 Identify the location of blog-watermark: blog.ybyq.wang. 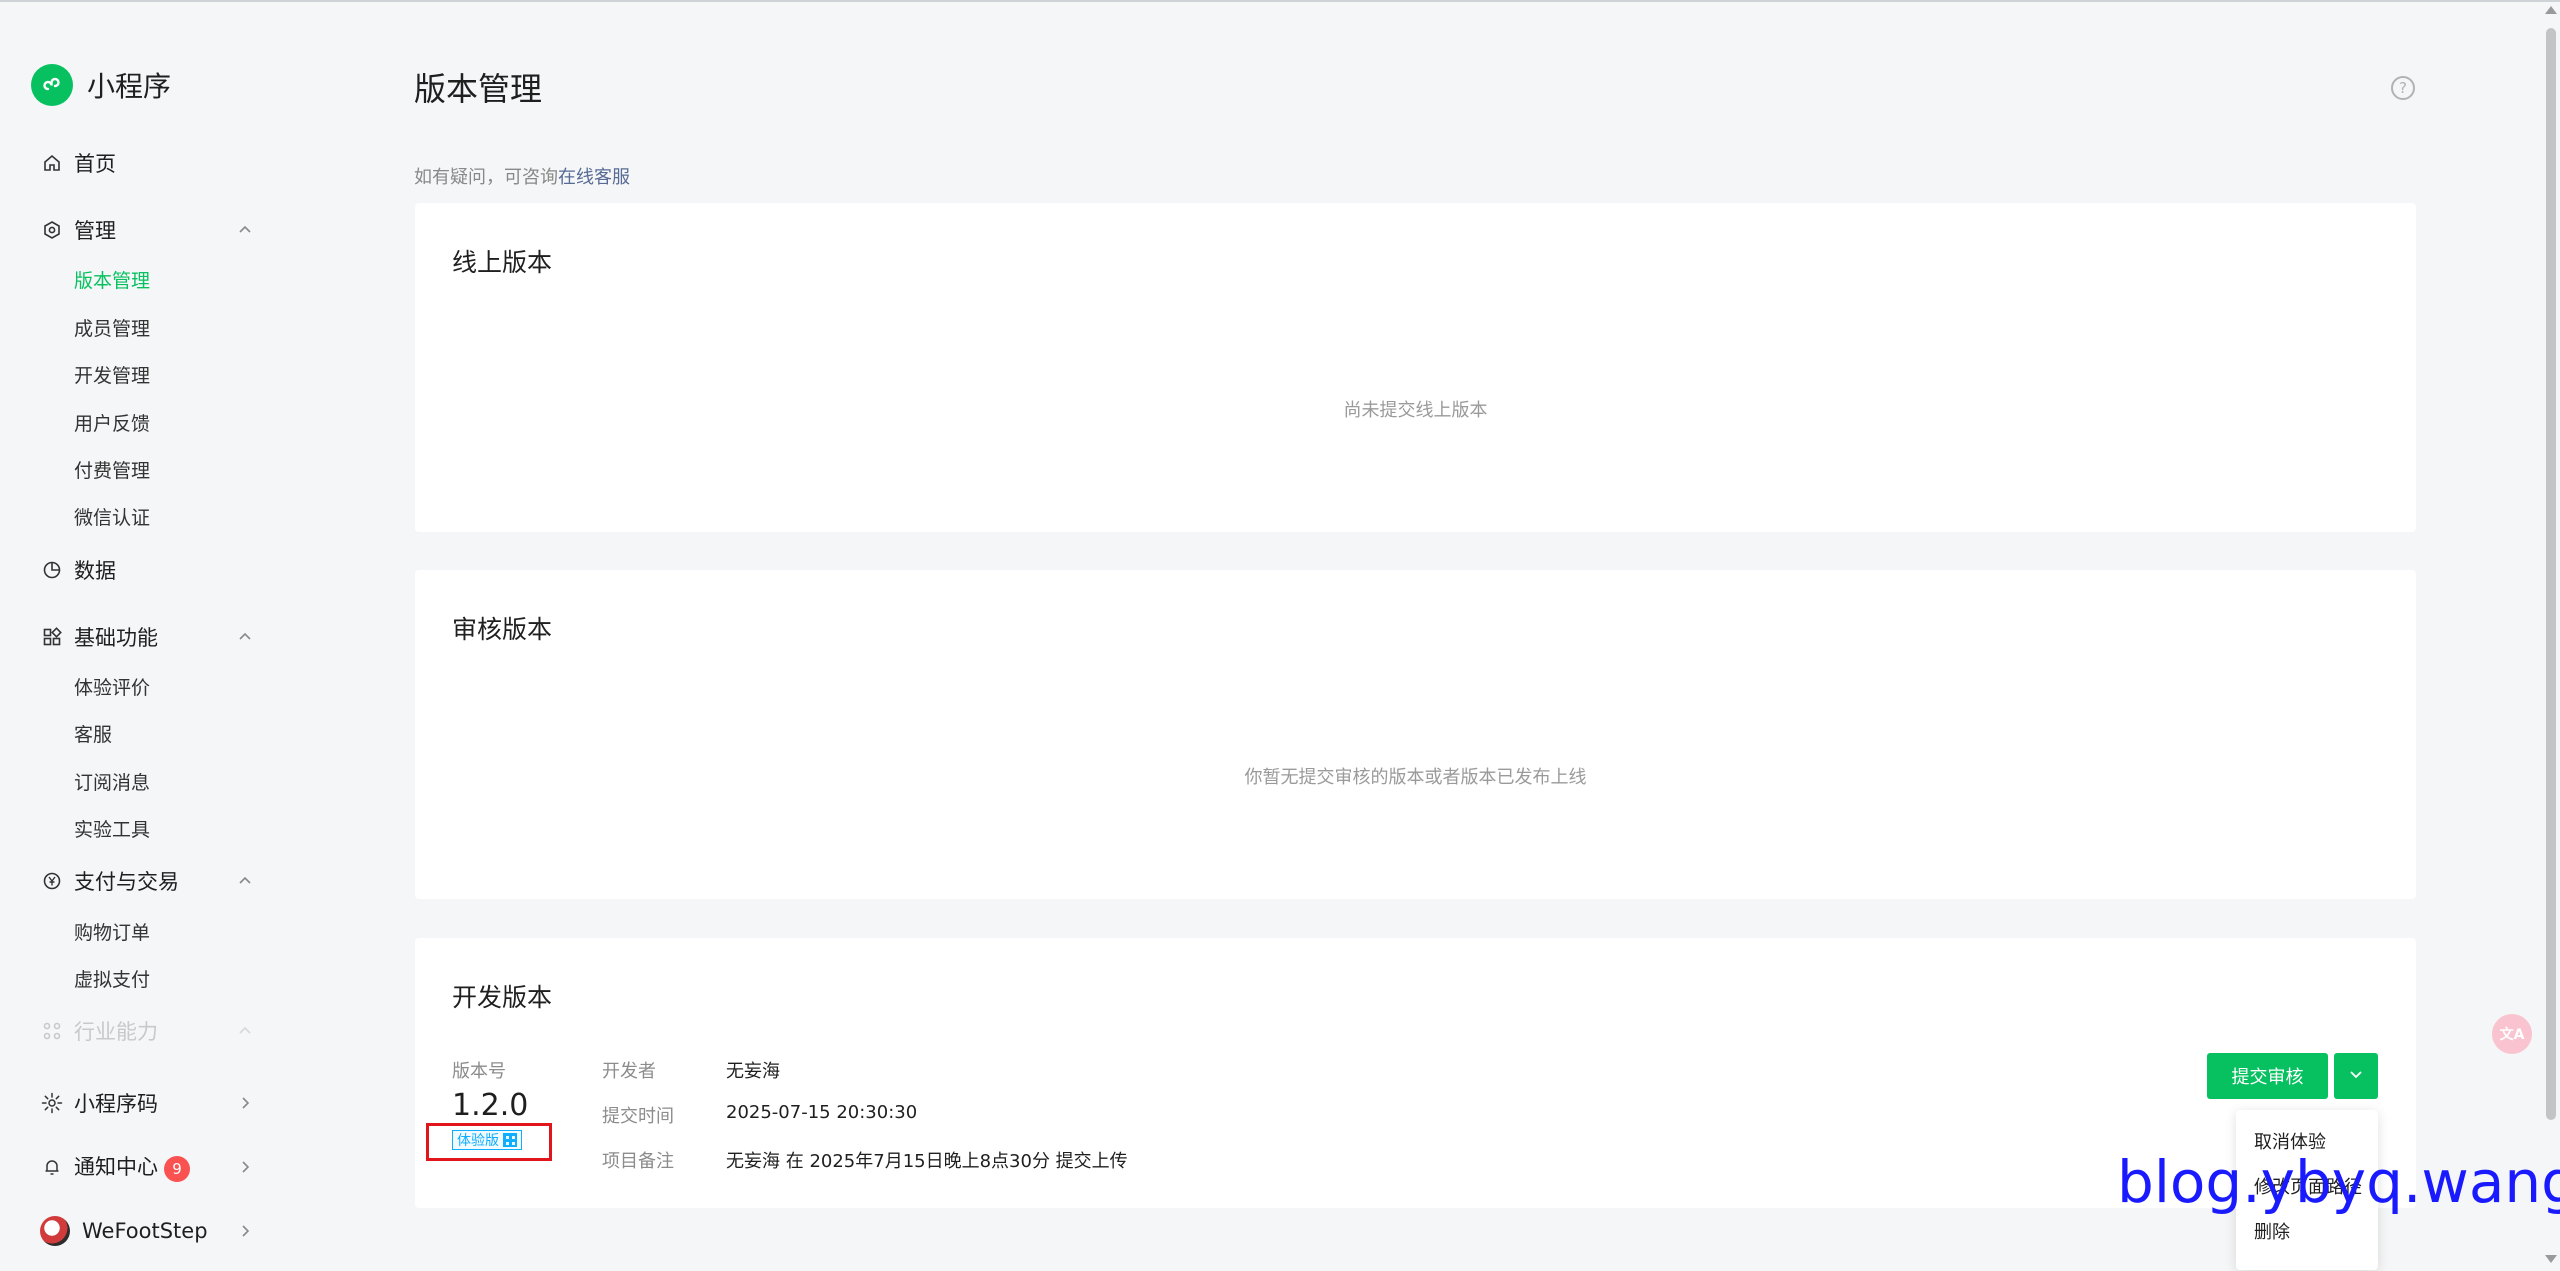
(2338, 1182).